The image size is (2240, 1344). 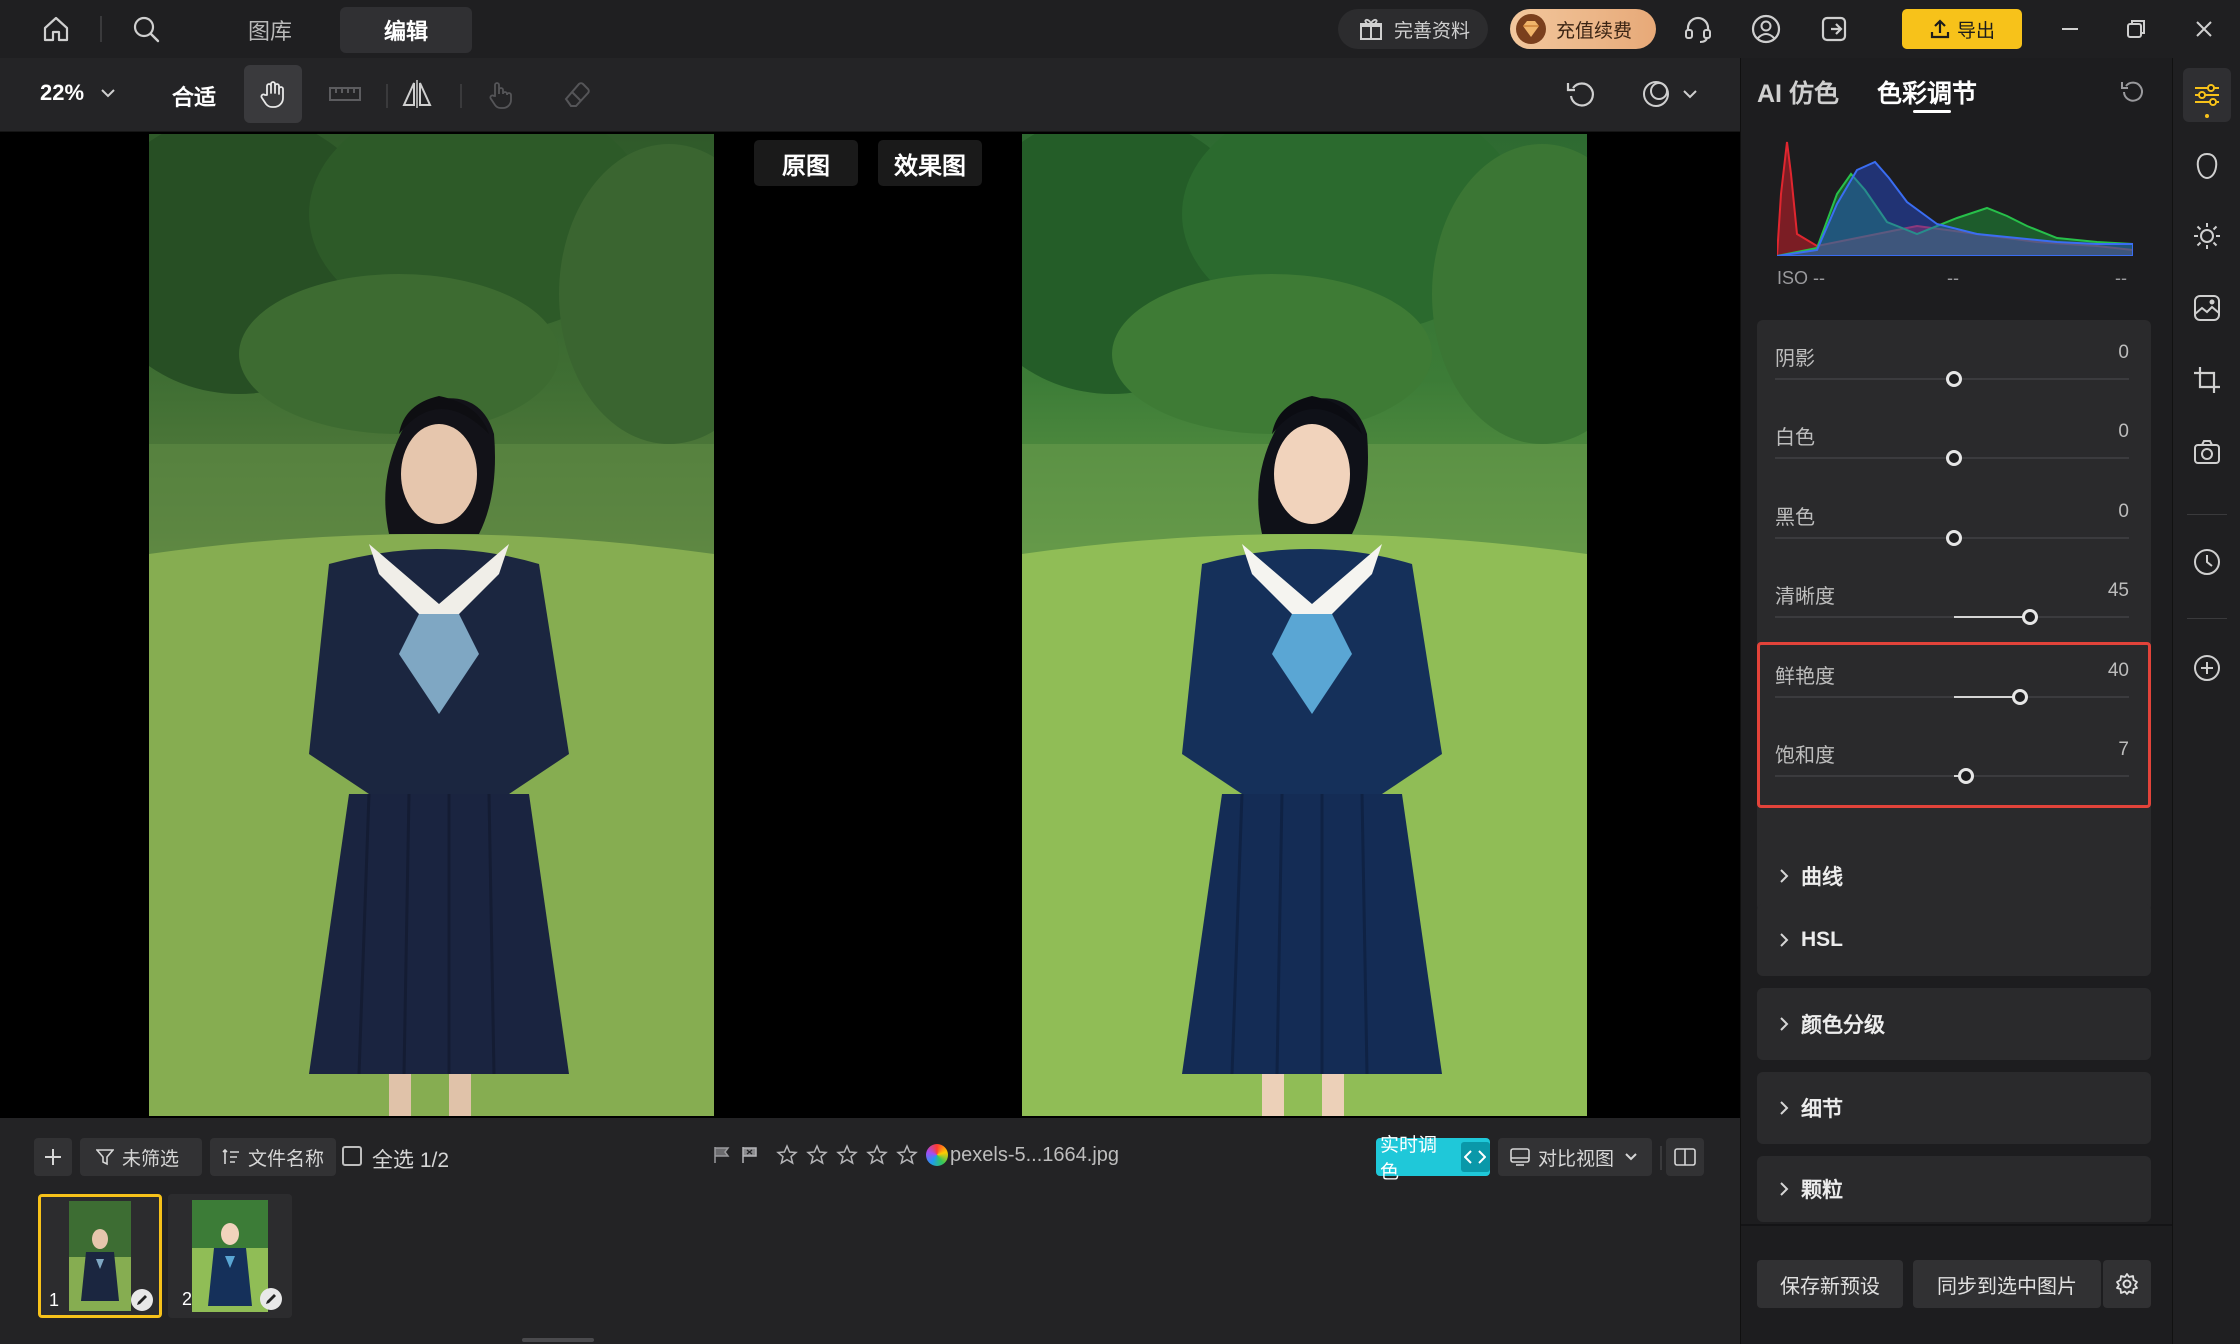 What do you see at coordinates (1954, 370) in the screenshot?
I see `slider-shadows: 阴影 0` at bounding box center [1954, 370].